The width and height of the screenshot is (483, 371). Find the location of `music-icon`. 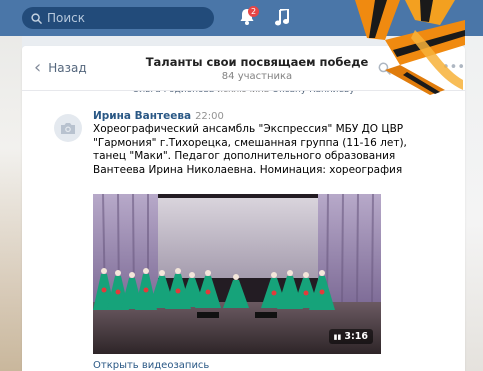

music-icon is located at coordinates (282, 17).